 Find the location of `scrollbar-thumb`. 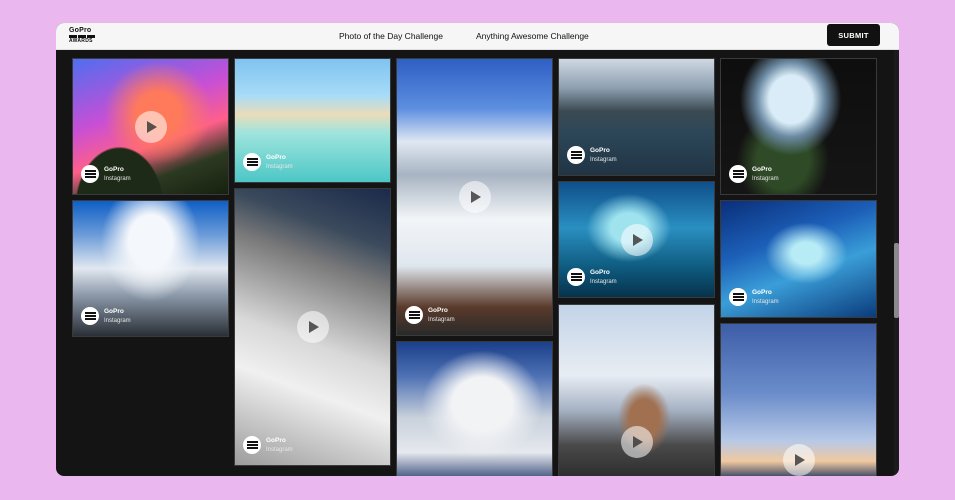

scrollbar-thumb is located at coordinates (896, 280).